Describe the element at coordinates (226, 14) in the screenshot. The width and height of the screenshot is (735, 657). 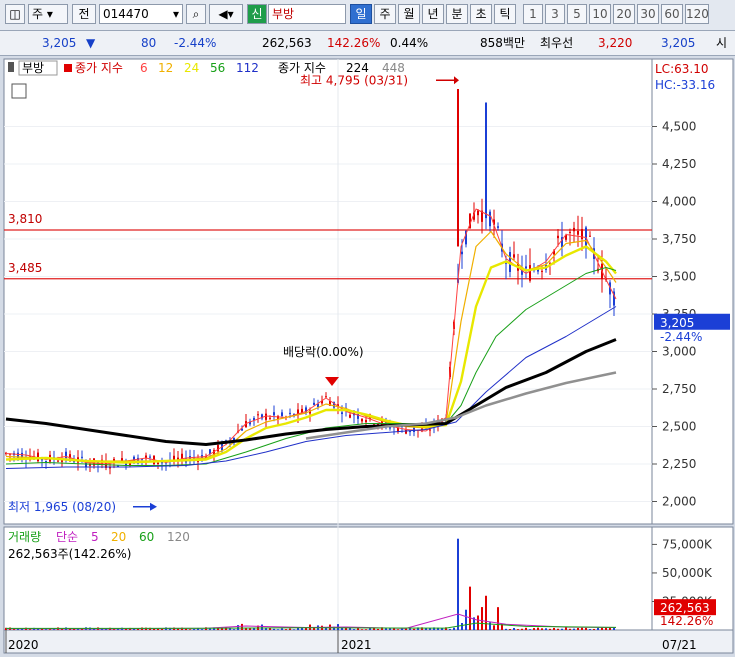
I see `speaker-icon: ◀▾` at that location.